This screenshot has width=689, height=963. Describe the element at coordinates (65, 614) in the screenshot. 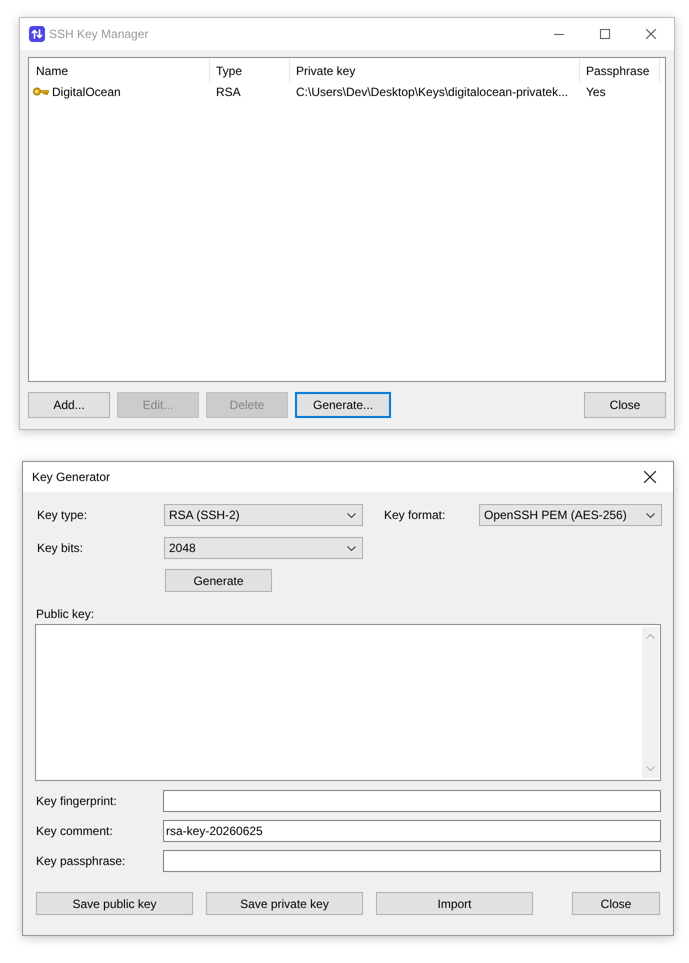

I see `field-label: Public key:` at that location.